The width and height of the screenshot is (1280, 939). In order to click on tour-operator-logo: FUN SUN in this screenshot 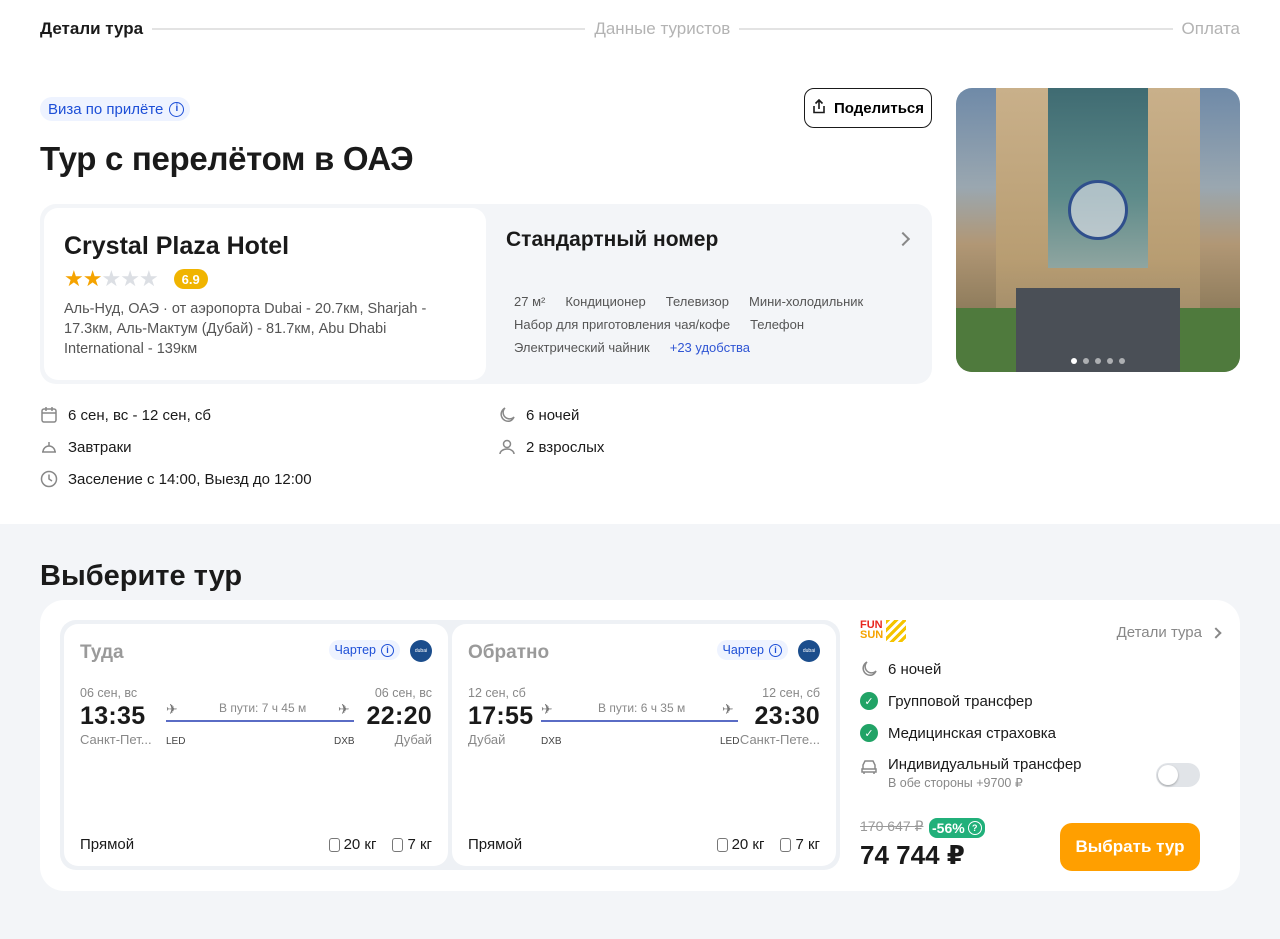, I will do `click(872, 630)`.